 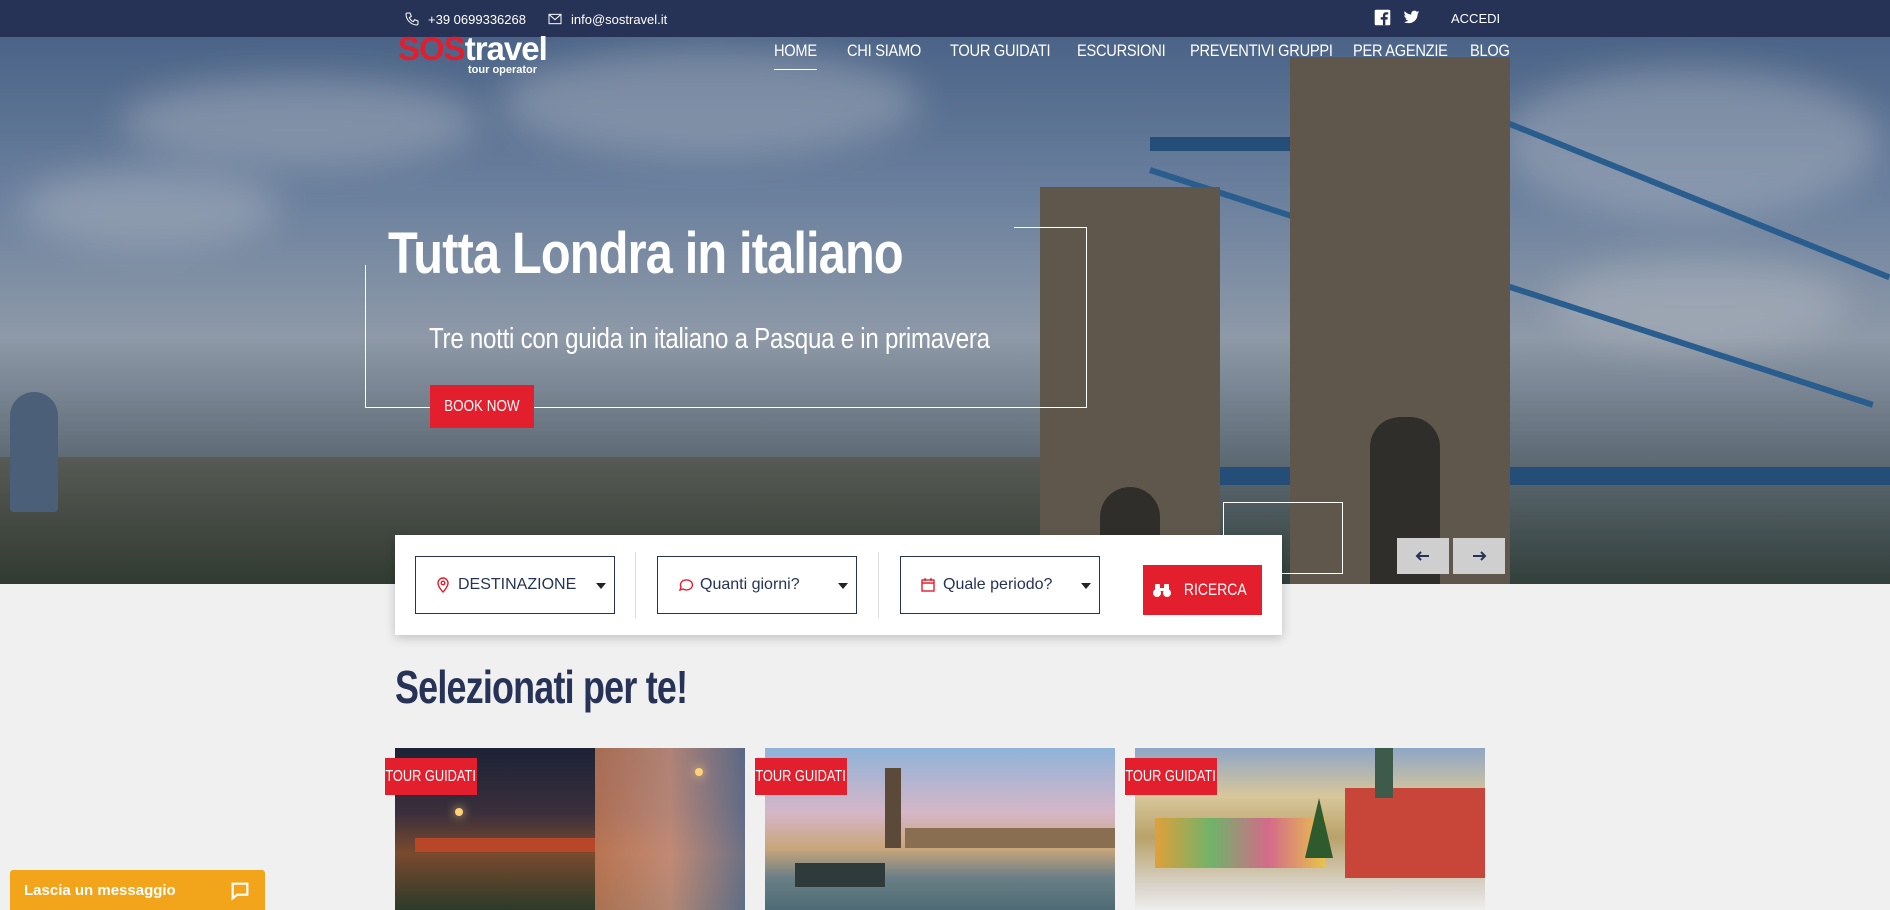 I want to click on phone-contact: +39 0699336268, so click(x=465, y=19).